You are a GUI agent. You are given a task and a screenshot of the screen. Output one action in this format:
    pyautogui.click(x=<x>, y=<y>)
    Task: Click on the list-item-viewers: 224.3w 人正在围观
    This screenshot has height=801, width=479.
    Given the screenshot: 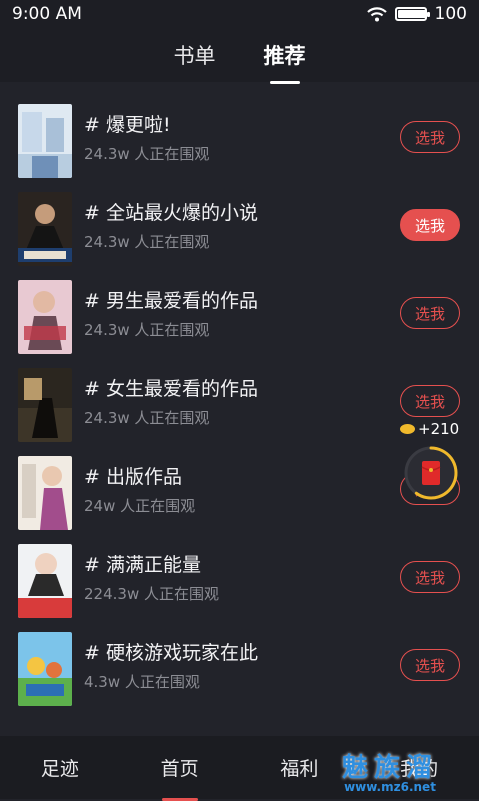 What is the action you would take?
    pyautogui.click(x=151, y=594)
    